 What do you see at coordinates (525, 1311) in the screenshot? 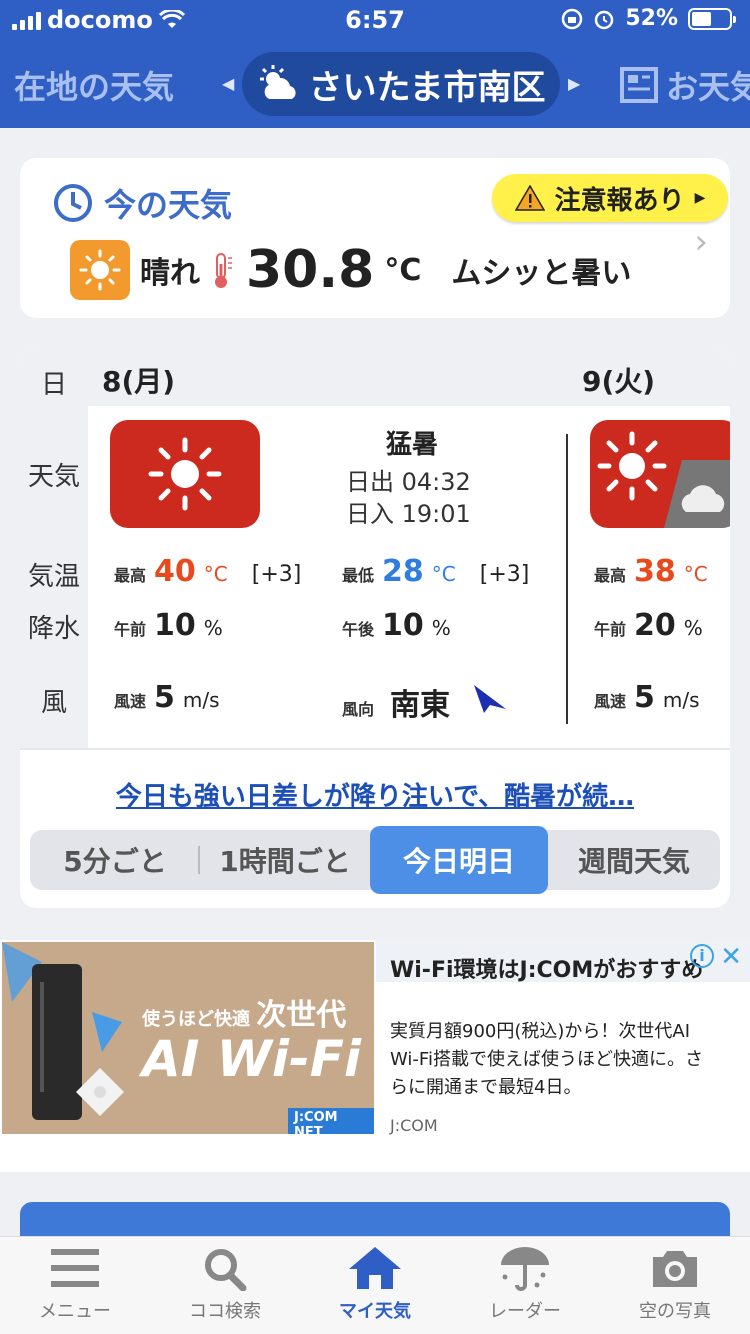
I see `tab-radar-label: レーダー` at bounding box center [525, 1311].